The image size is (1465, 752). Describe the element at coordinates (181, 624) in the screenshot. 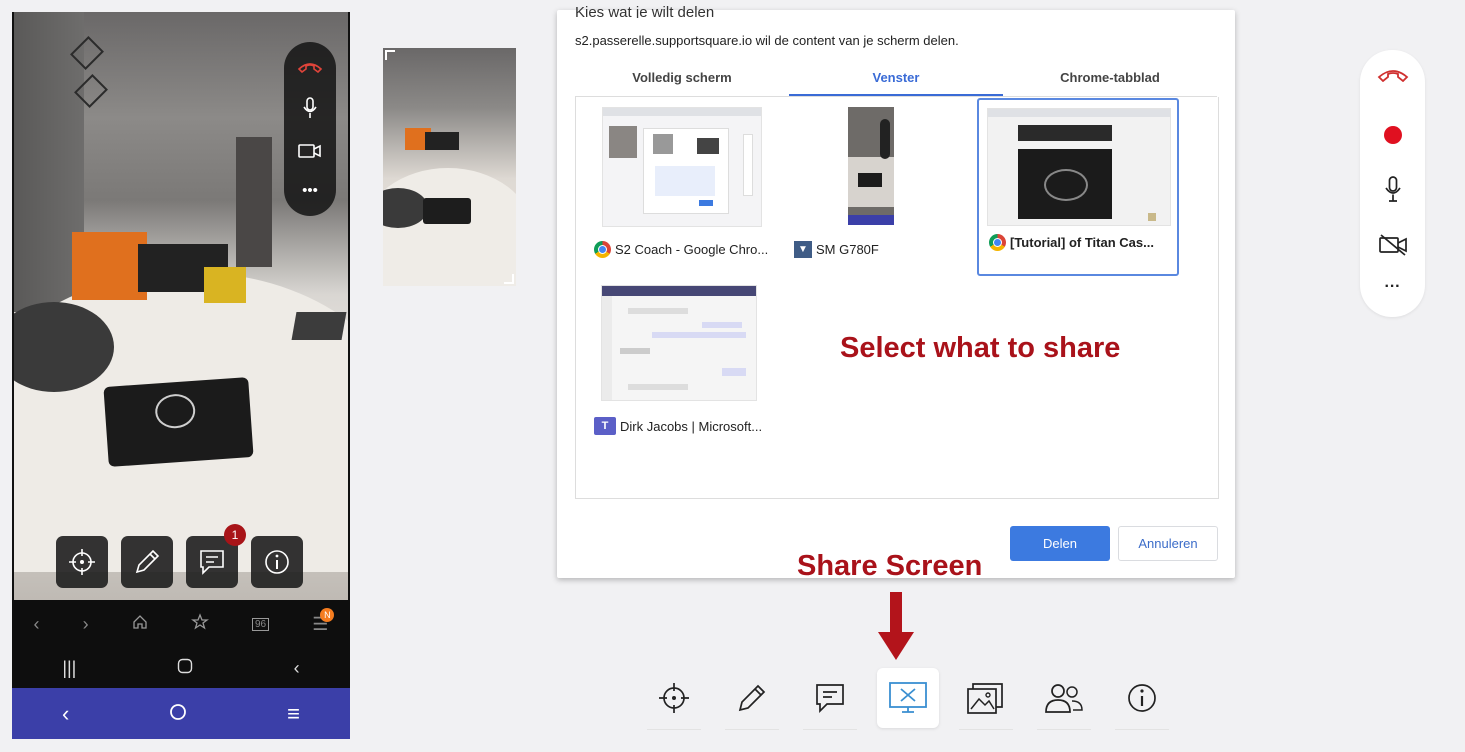

I see `phone-browser-nav: ‹ › 96 ☰ N` at that location.